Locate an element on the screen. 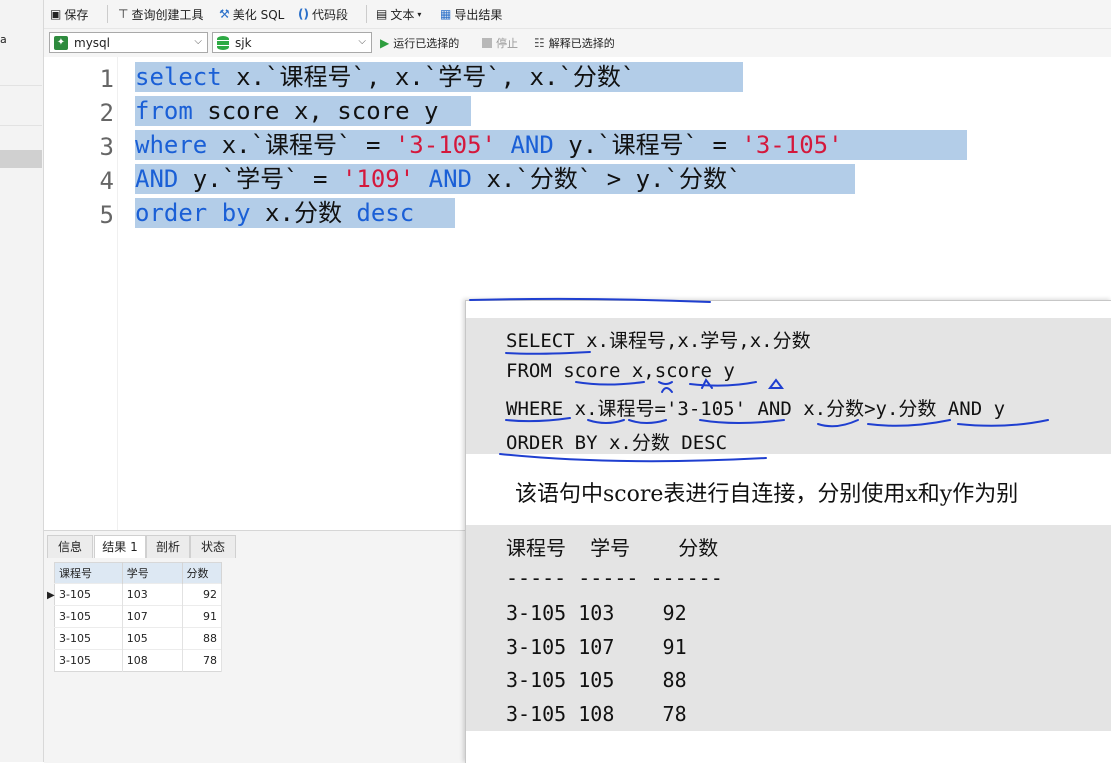 The height and width of the screenshot is (763, 1111). tab-status: 状态 is located at coordinates (213, 546).